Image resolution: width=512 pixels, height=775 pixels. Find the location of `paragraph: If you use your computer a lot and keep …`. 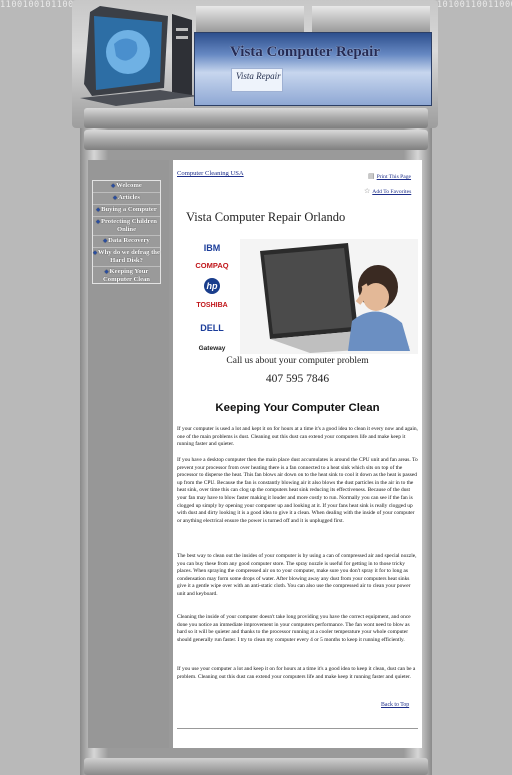

paragraph: If you use your computer a lot and keep … is located at coordinates (296, 673).